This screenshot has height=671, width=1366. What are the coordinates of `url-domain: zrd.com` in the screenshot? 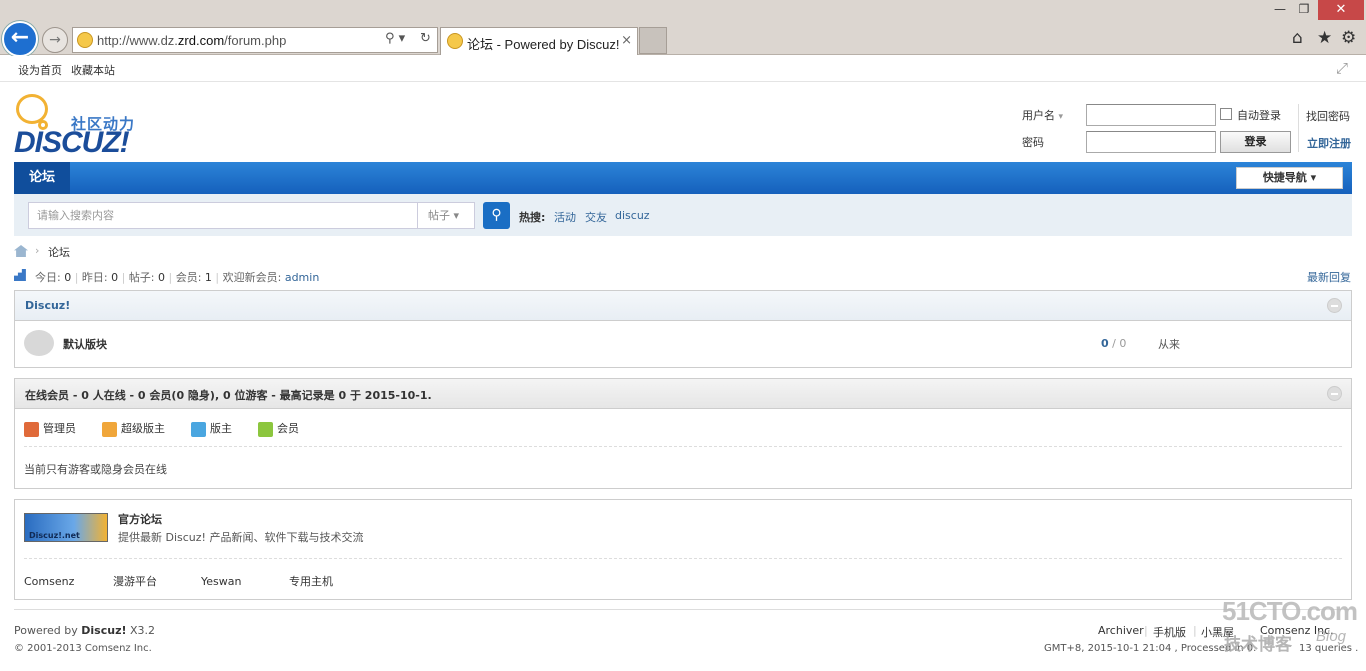 It's located at (201, 40).